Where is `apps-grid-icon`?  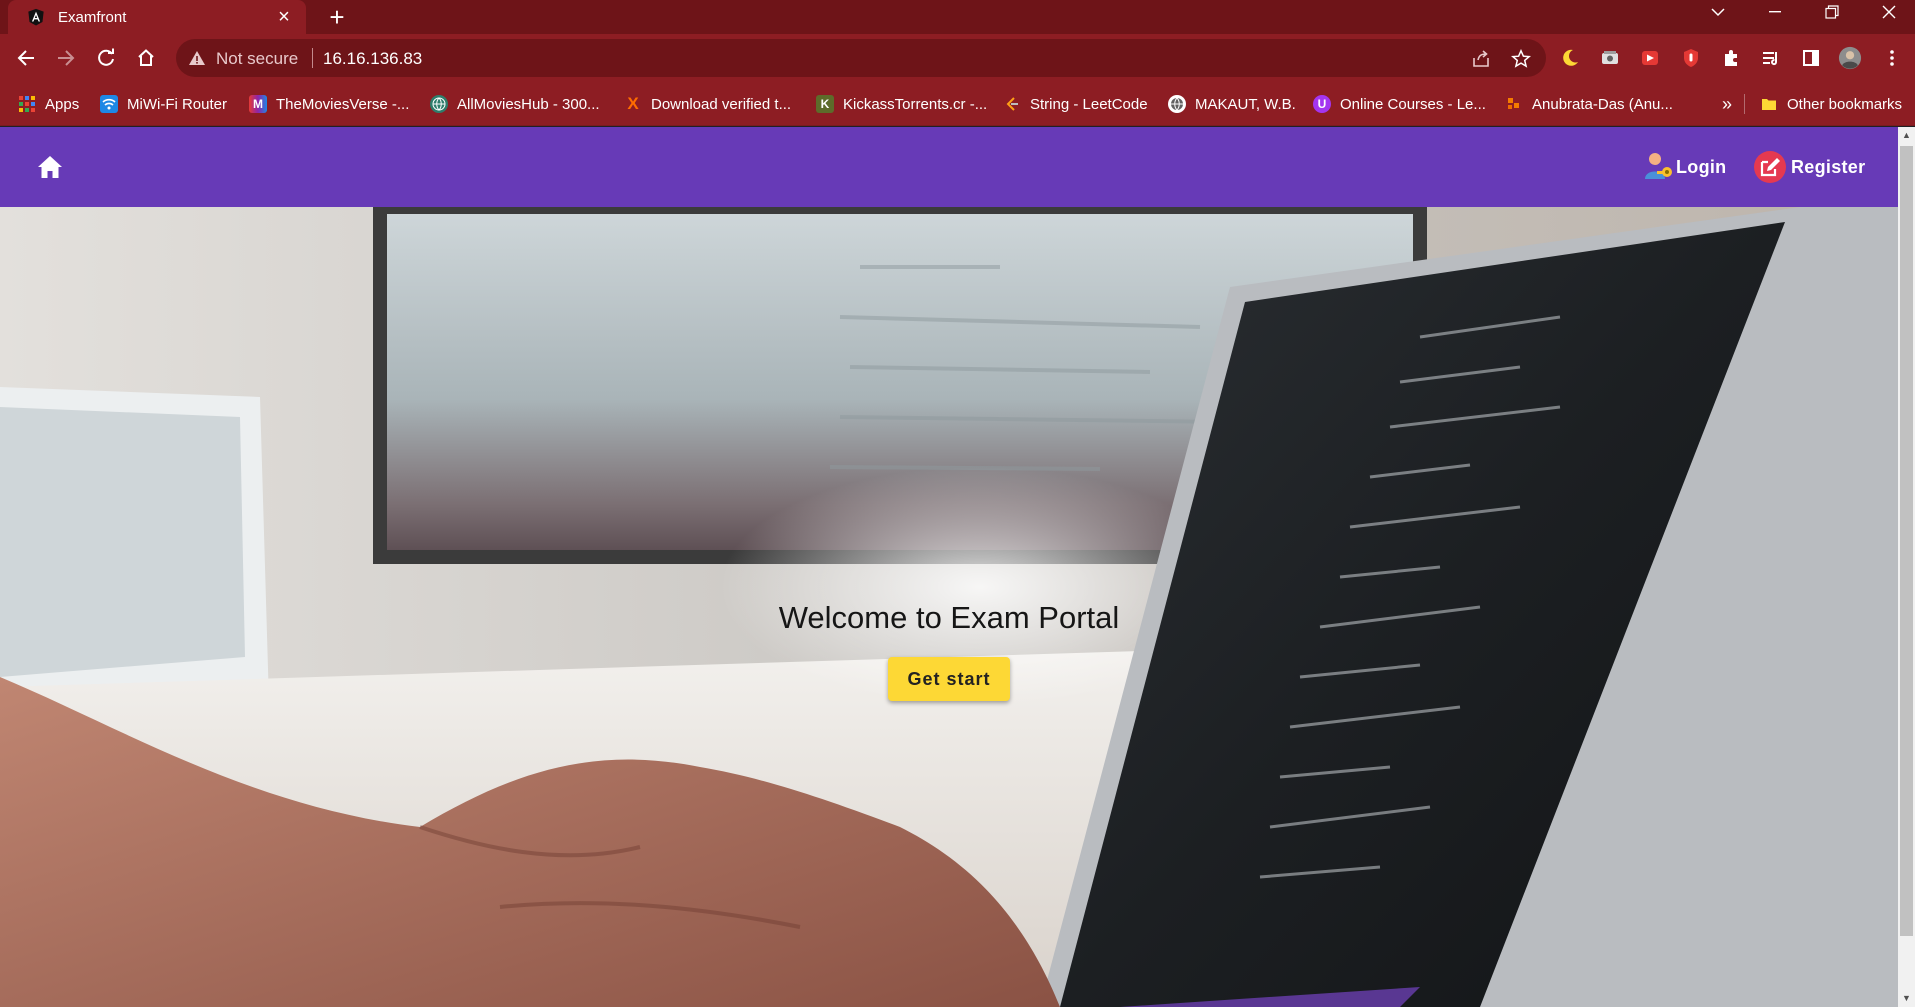 apps-grid-icon is located at coordinates (27, 104).